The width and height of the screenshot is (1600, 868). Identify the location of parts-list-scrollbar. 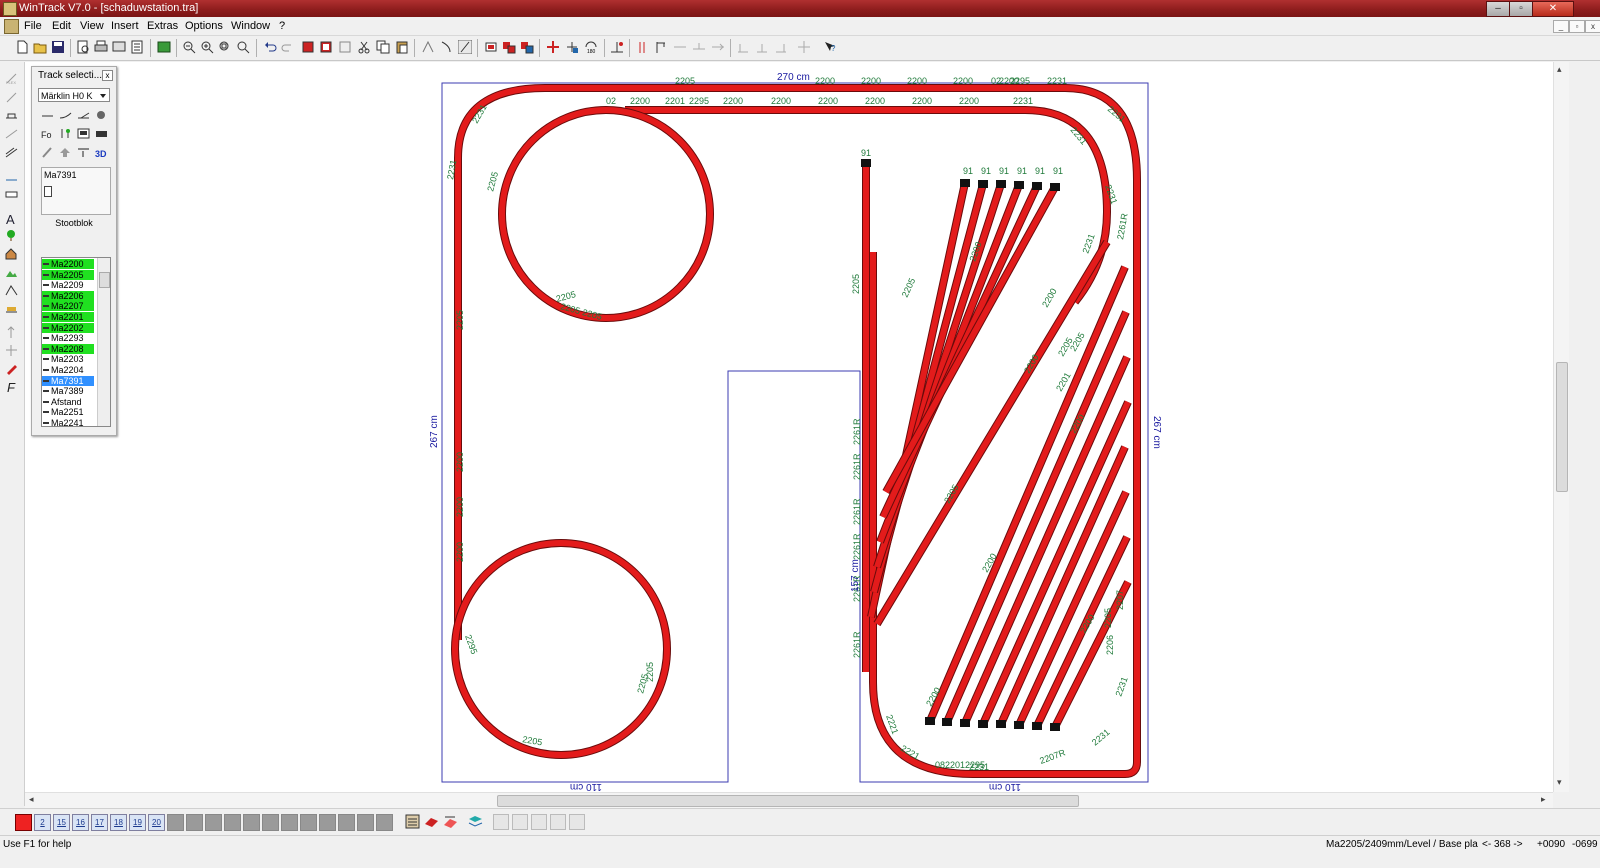
(103, 342).